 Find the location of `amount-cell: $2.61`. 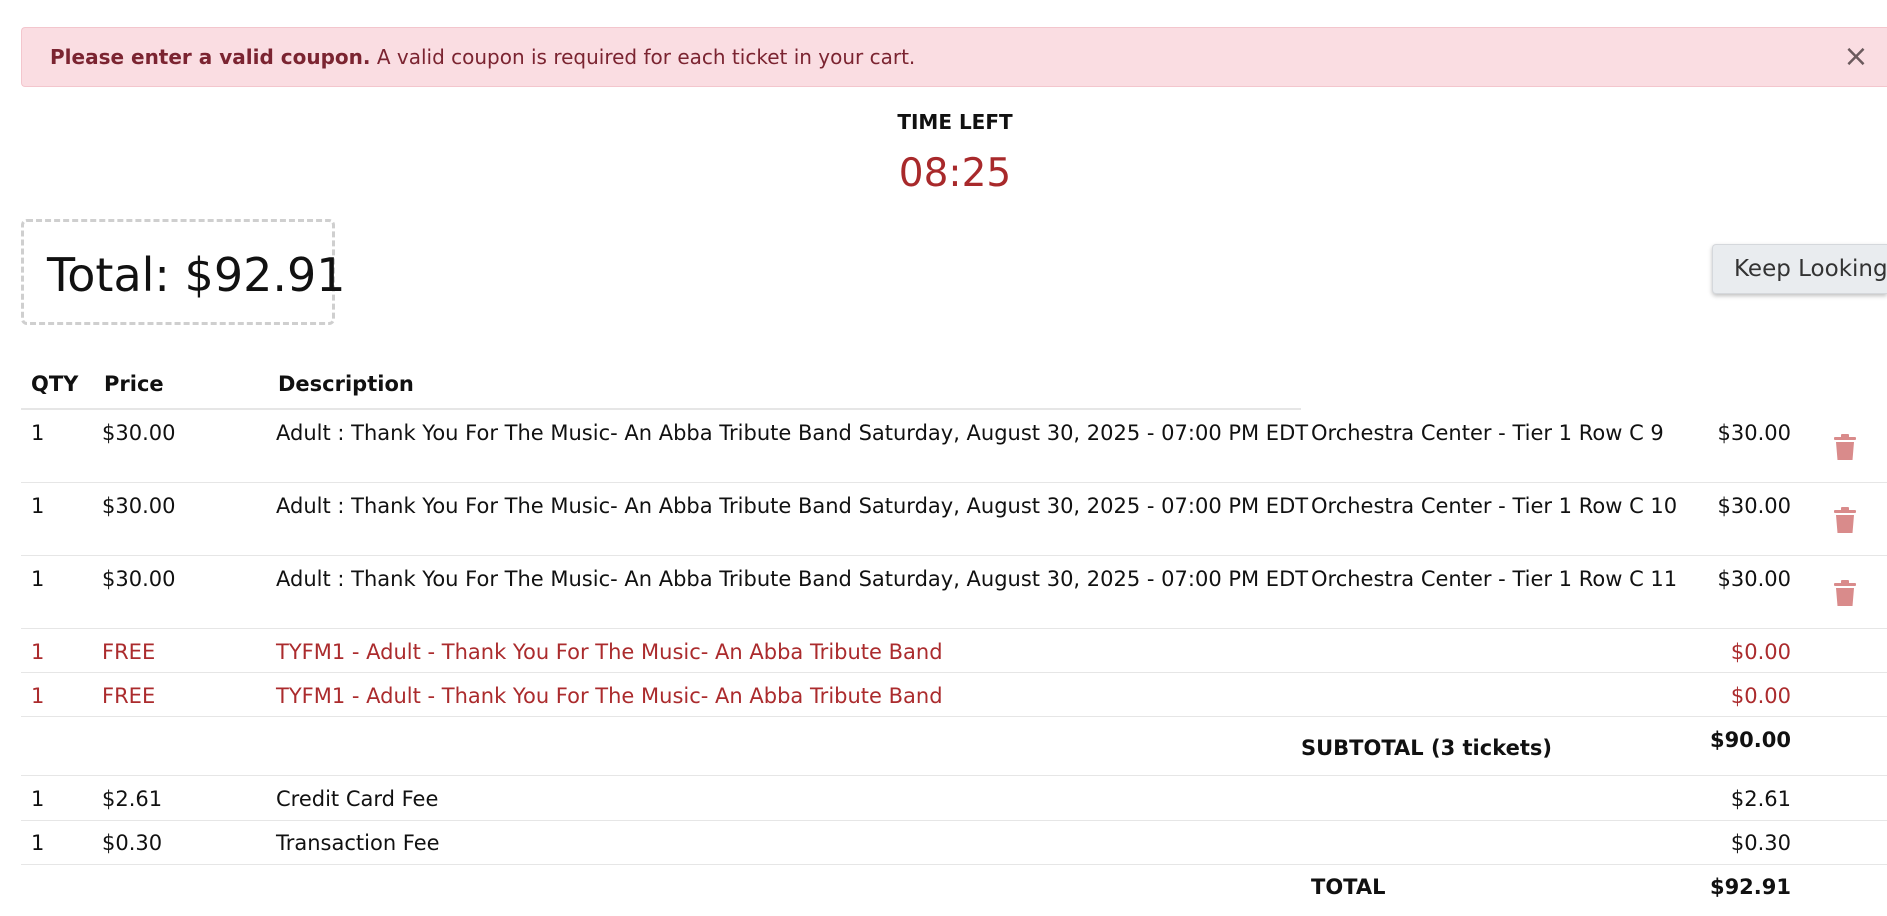

amount-cell: $2.61 is located at coordinates (1760, 799).